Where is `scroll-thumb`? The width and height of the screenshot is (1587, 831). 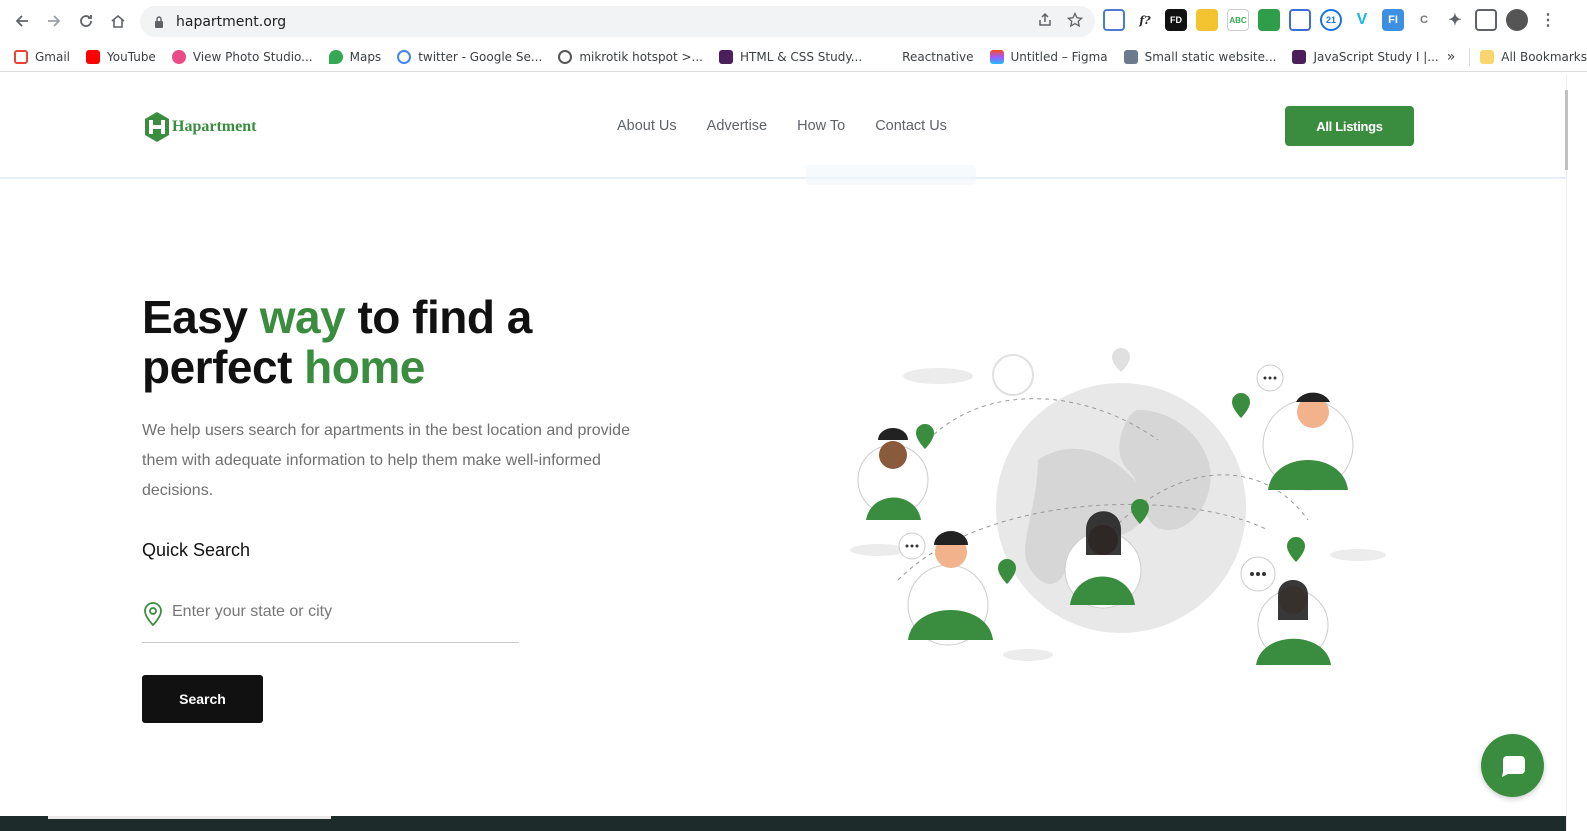 scroll-thumb is located at coordinates (1566, 130).